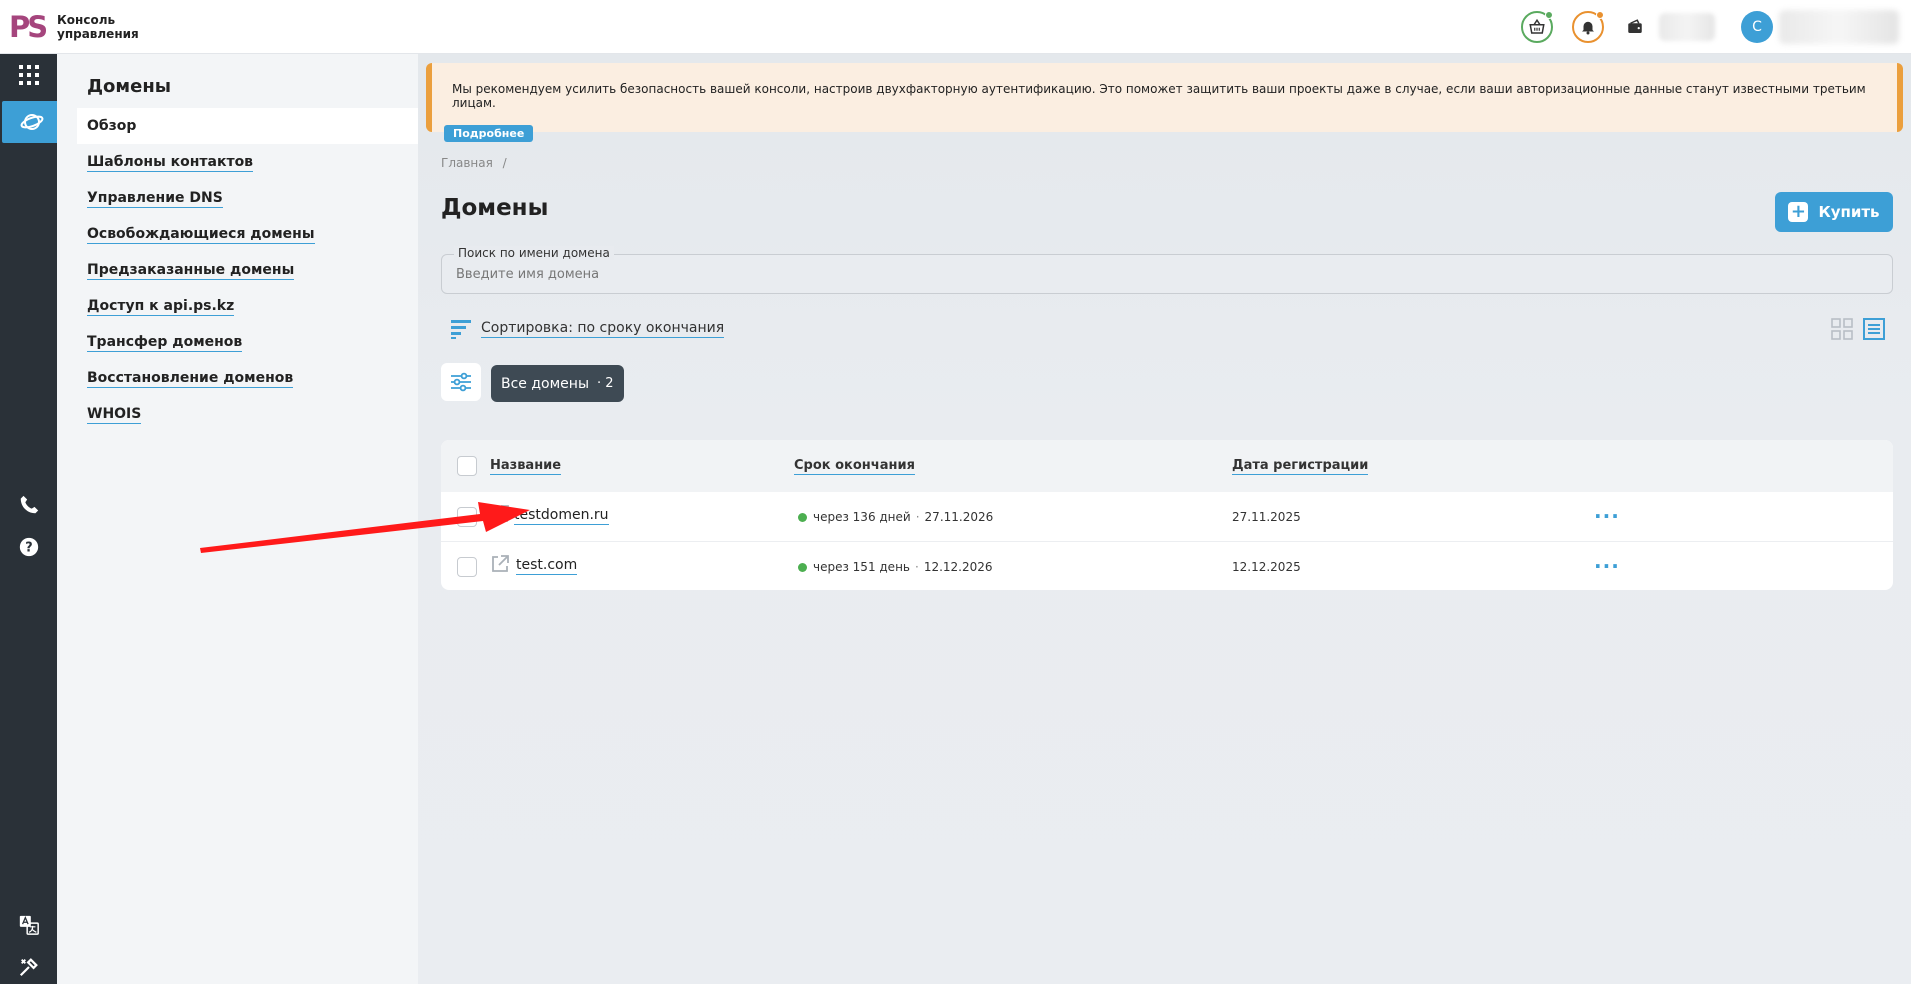 The image size is (1911, 984). What do you see at coordinates (1600, 15) in the screenshot?
I see `notifications-badge` at bounding box center [1600, 15].